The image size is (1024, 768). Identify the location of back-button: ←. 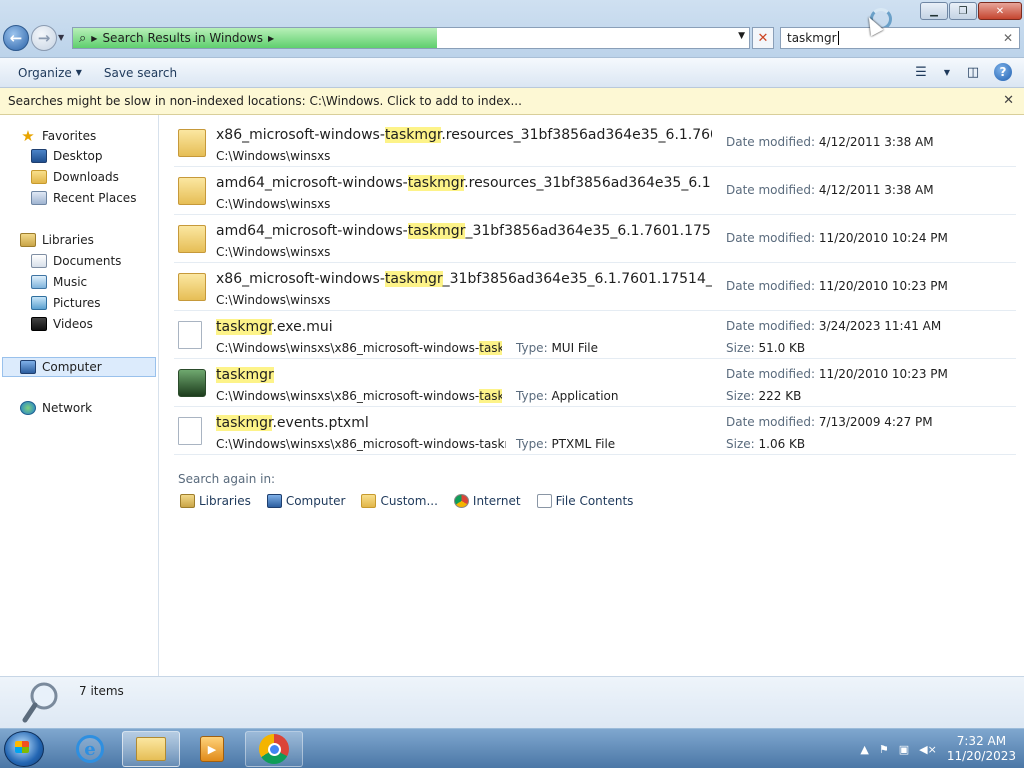
(16, 38).